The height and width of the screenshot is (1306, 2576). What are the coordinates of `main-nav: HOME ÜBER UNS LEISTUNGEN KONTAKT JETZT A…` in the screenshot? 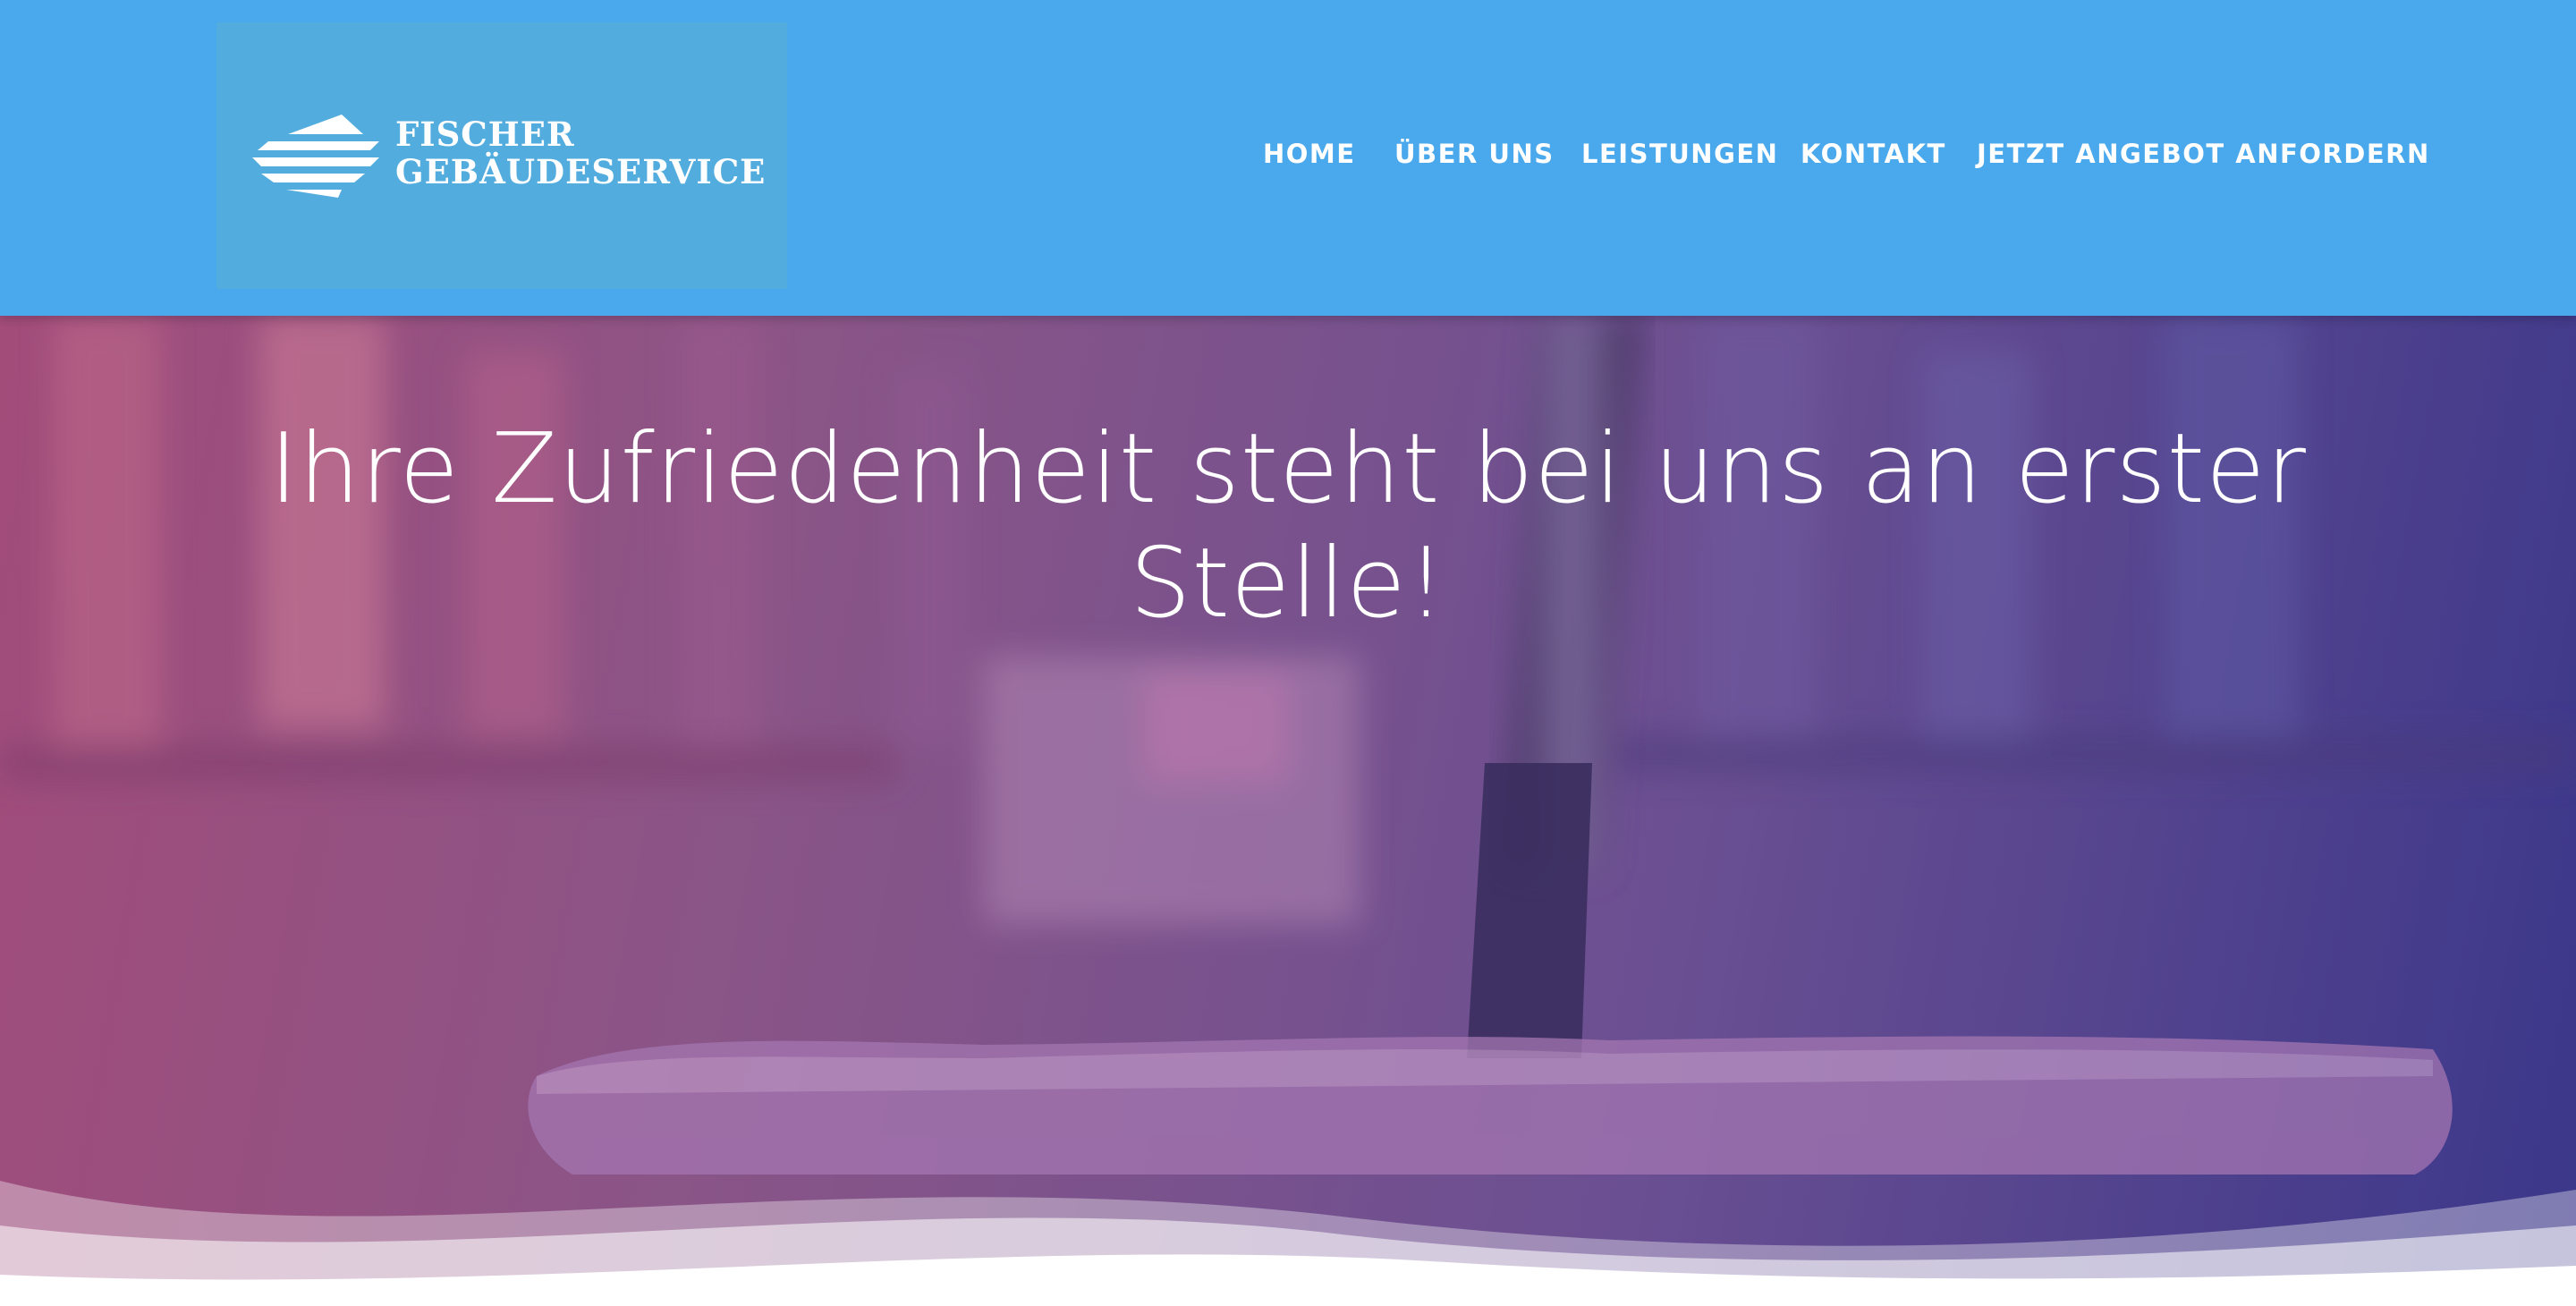 It's located at (1288, 154).